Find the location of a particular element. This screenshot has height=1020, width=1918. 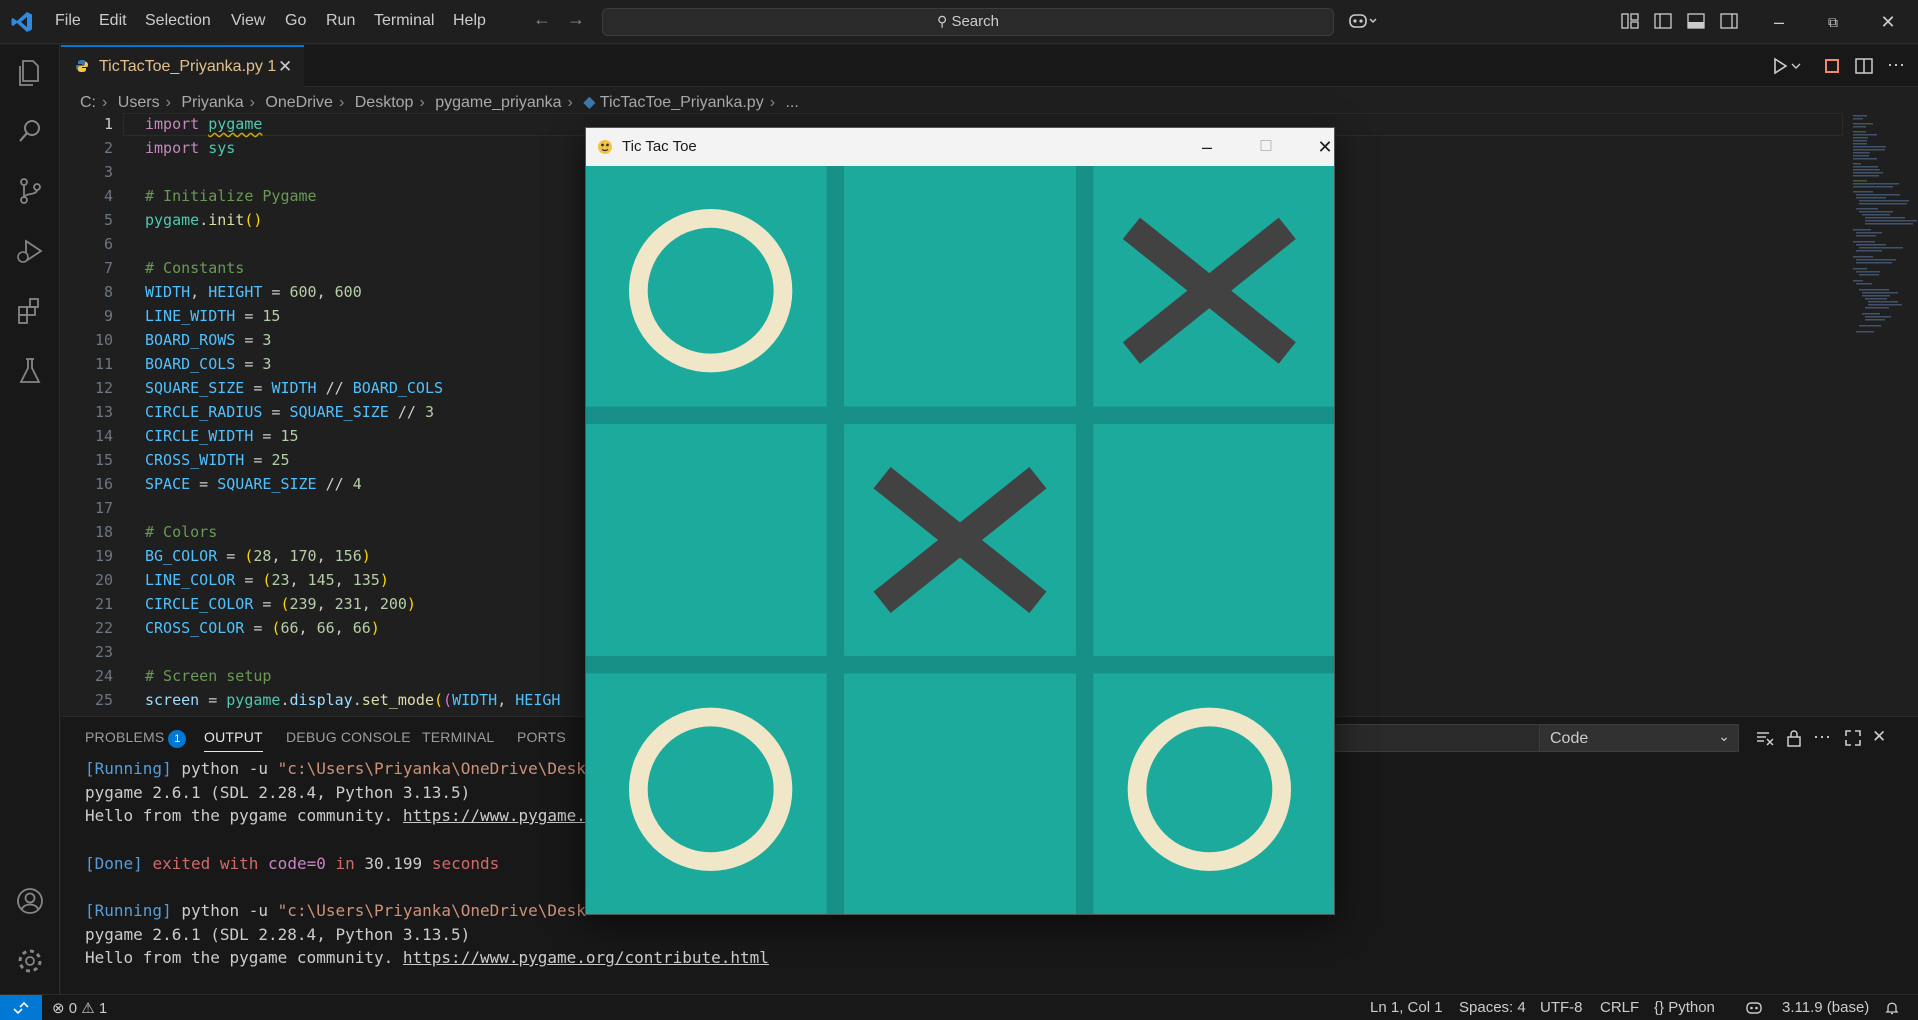

toggle-secondary-sidebar-icon is located at coordinates (1729, 21).